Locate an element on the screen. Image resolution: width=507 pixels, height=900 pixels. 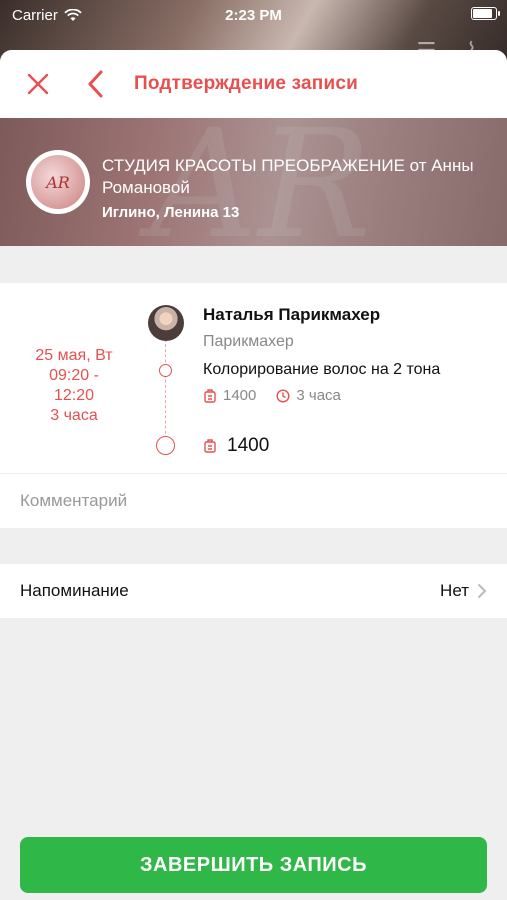
master-role: Парикмахер is located at coordinates (248, 341).